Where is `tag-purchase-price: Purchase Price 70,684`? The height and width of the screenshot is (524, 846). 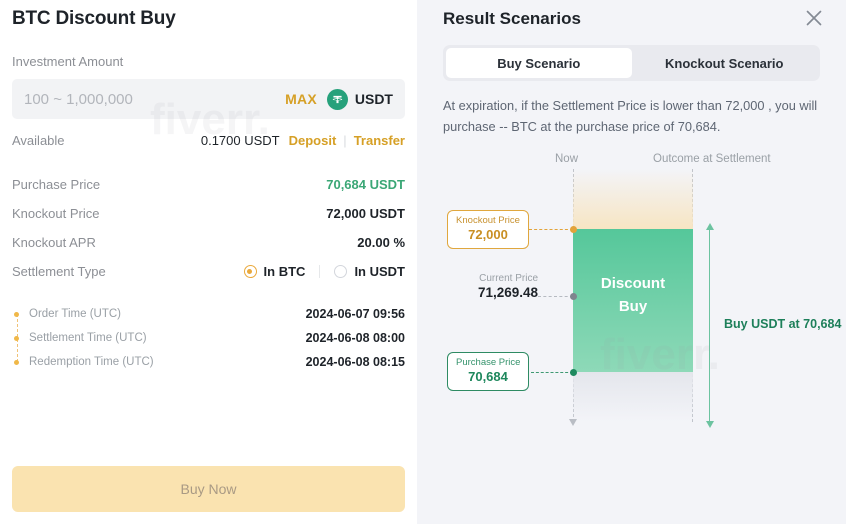
tag-purchase-price: Purchase Price 70,684 is located at coordinates (488, 371).